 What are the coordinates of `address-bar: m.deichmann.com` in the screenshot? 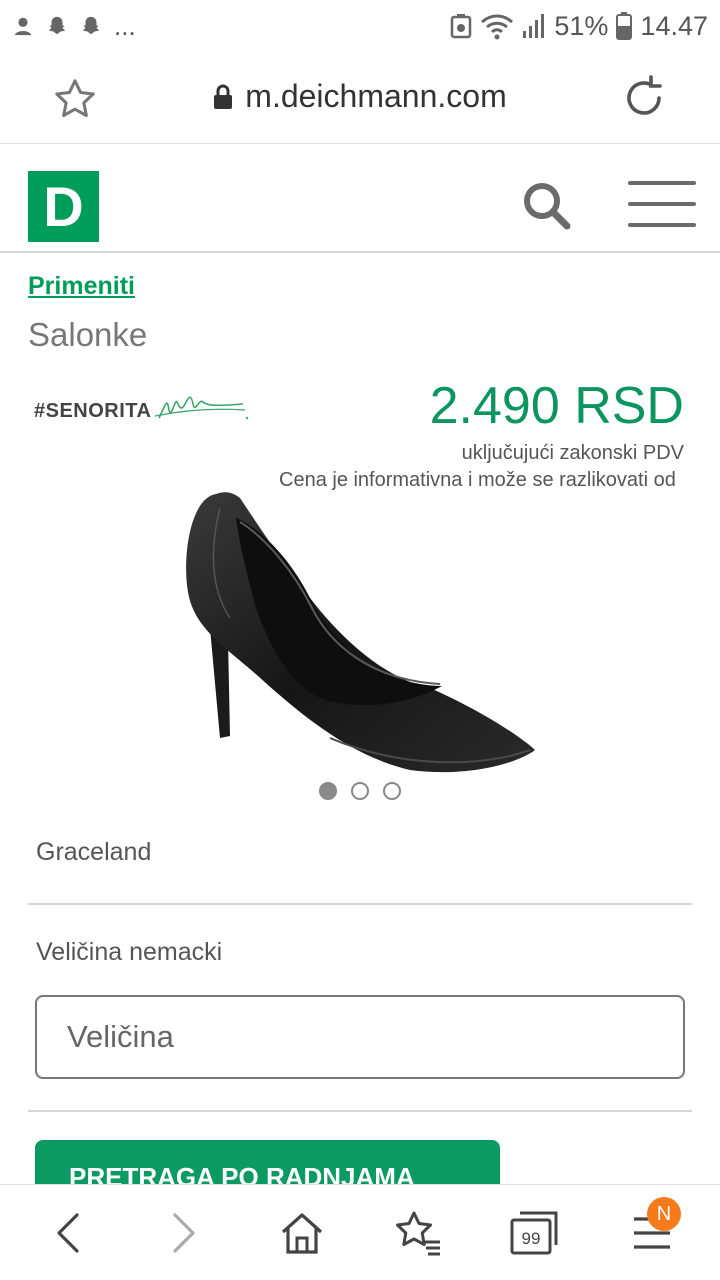 It's located at (360, 96).